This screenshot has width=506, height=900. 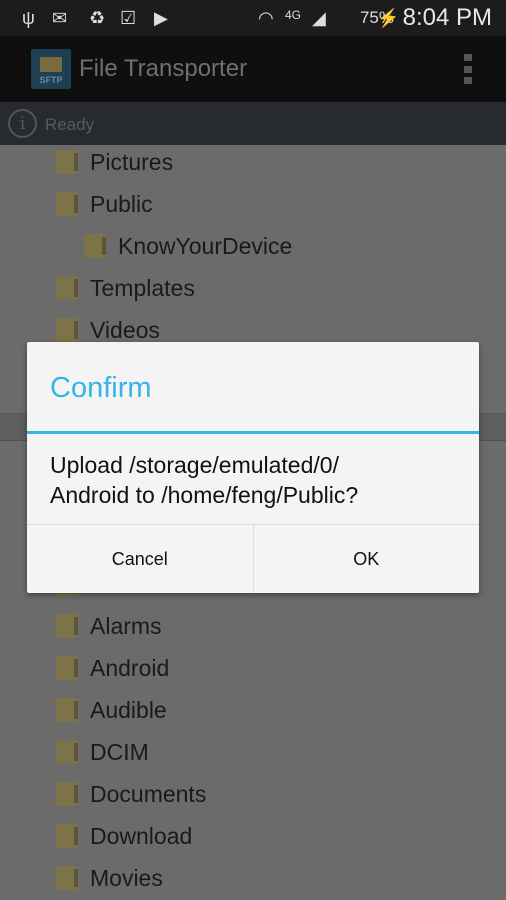 I want to click on cancel-button: Cancel, so click(x=140, y=559).